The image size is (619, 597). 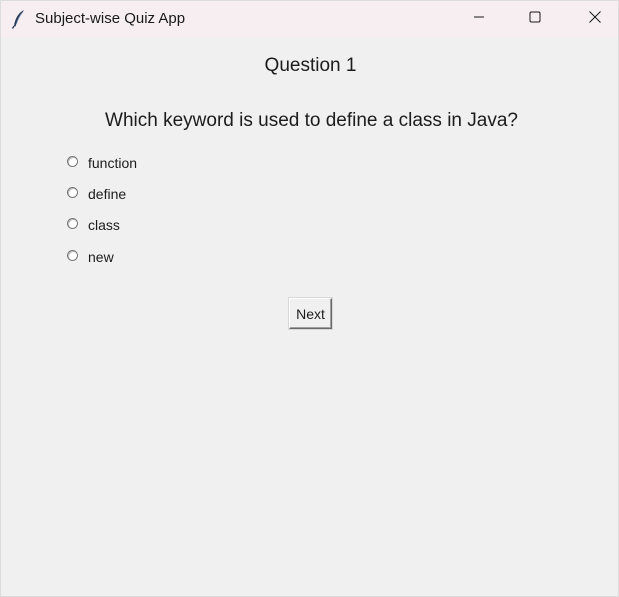 I want to click on close-button, so click(x=595, y=19).